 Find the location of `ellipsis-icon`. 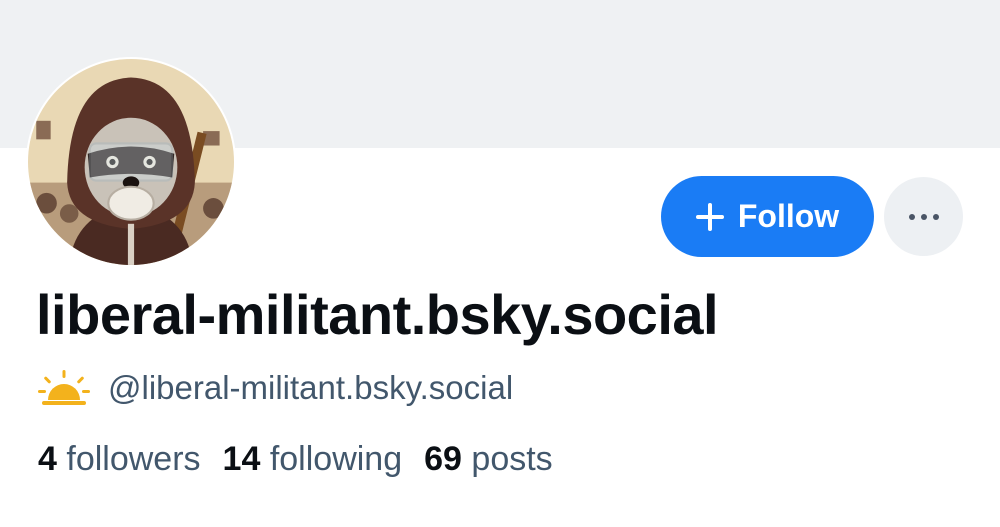

ellipsis-icon is located at coordinates (923, 216).